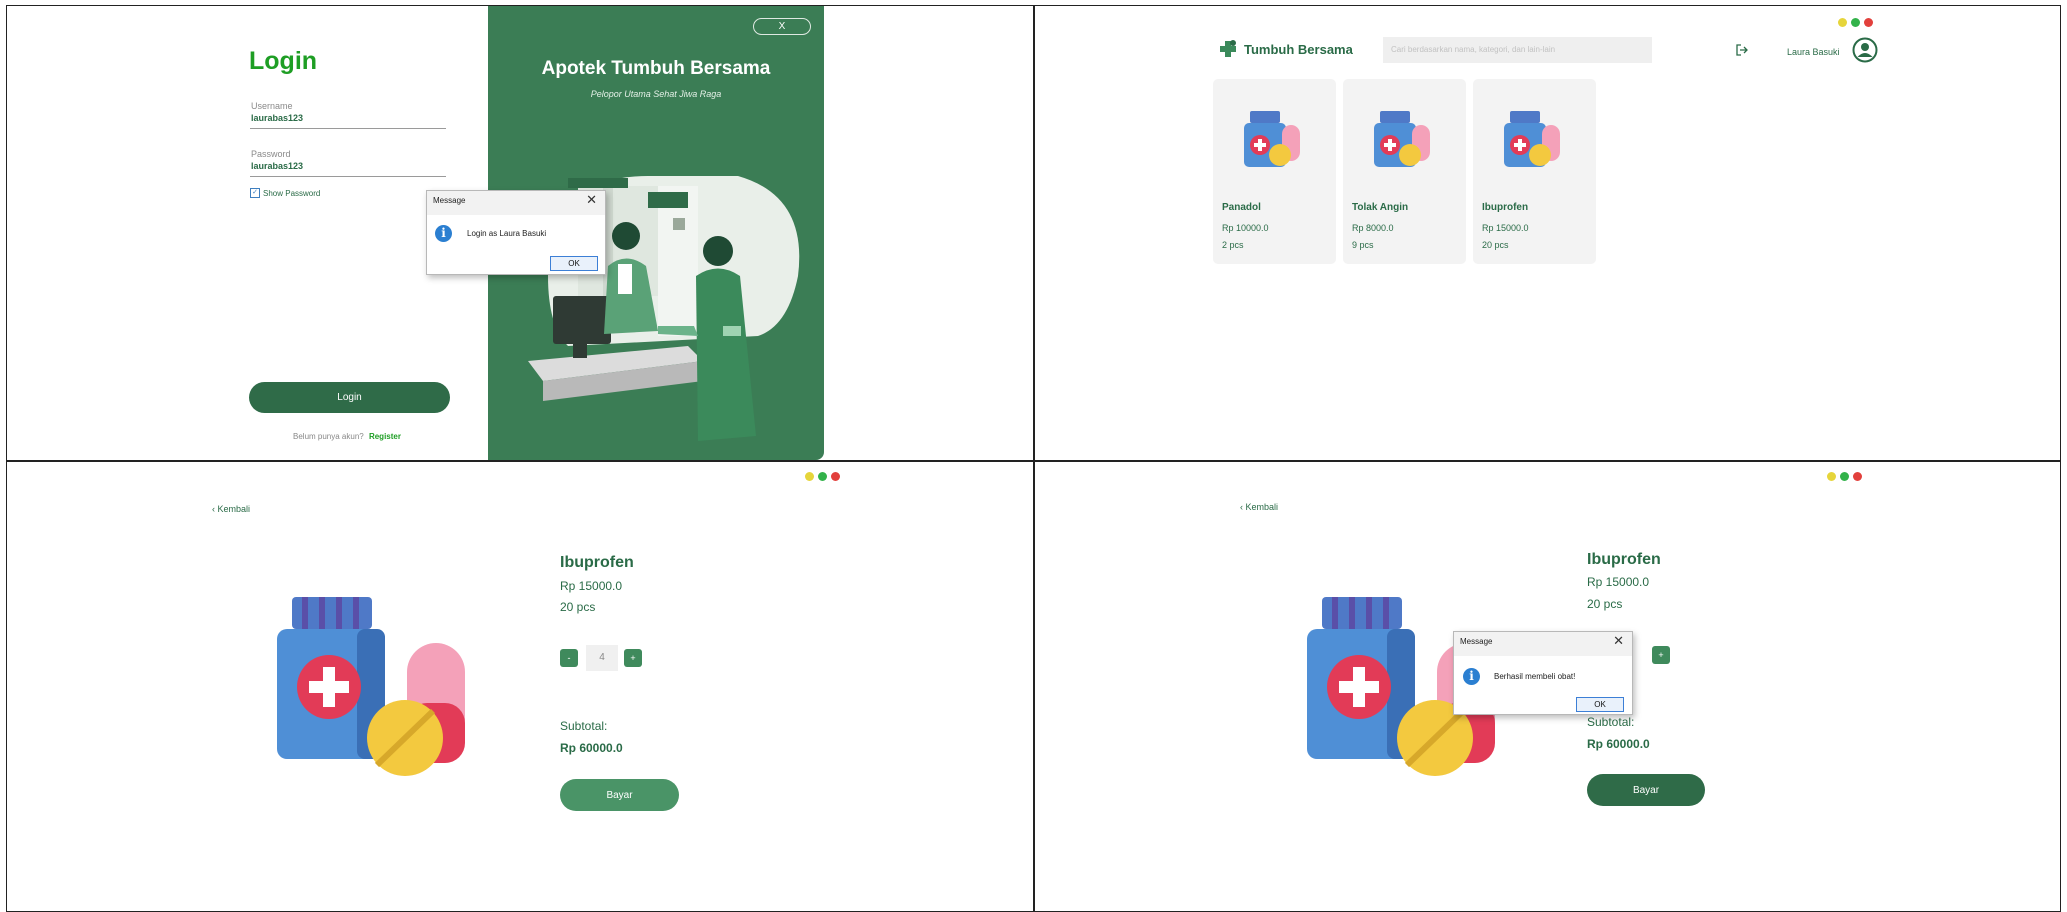  Describe the element at coordinates (1380, 207) in the screenshot. I see `product-name: Tolak Angin` at that location.